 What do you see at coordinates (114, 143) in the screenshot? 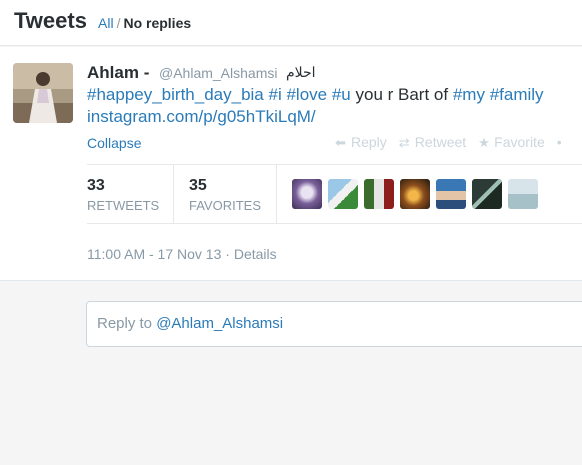
I see `collapse-link: Collapse` at bounding box center [114, 143].